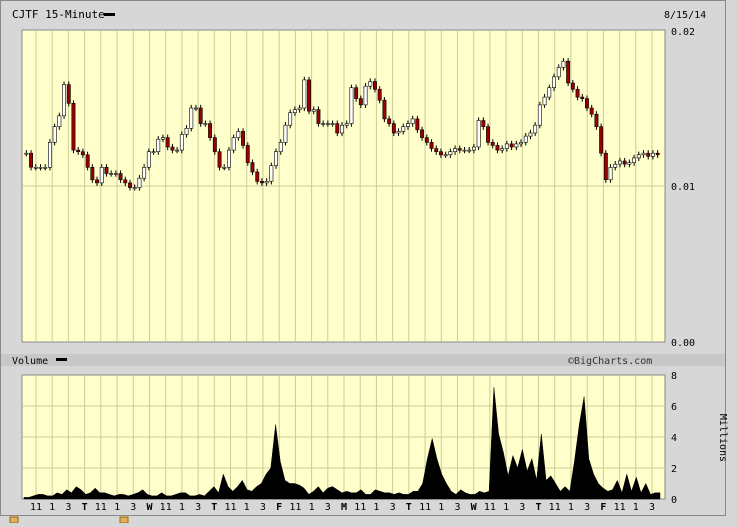 This screenshot has height=527, width=737. Describe the element at coordinates (344, 507) in the screenshot. I see `x-tick-label: M` at that location.